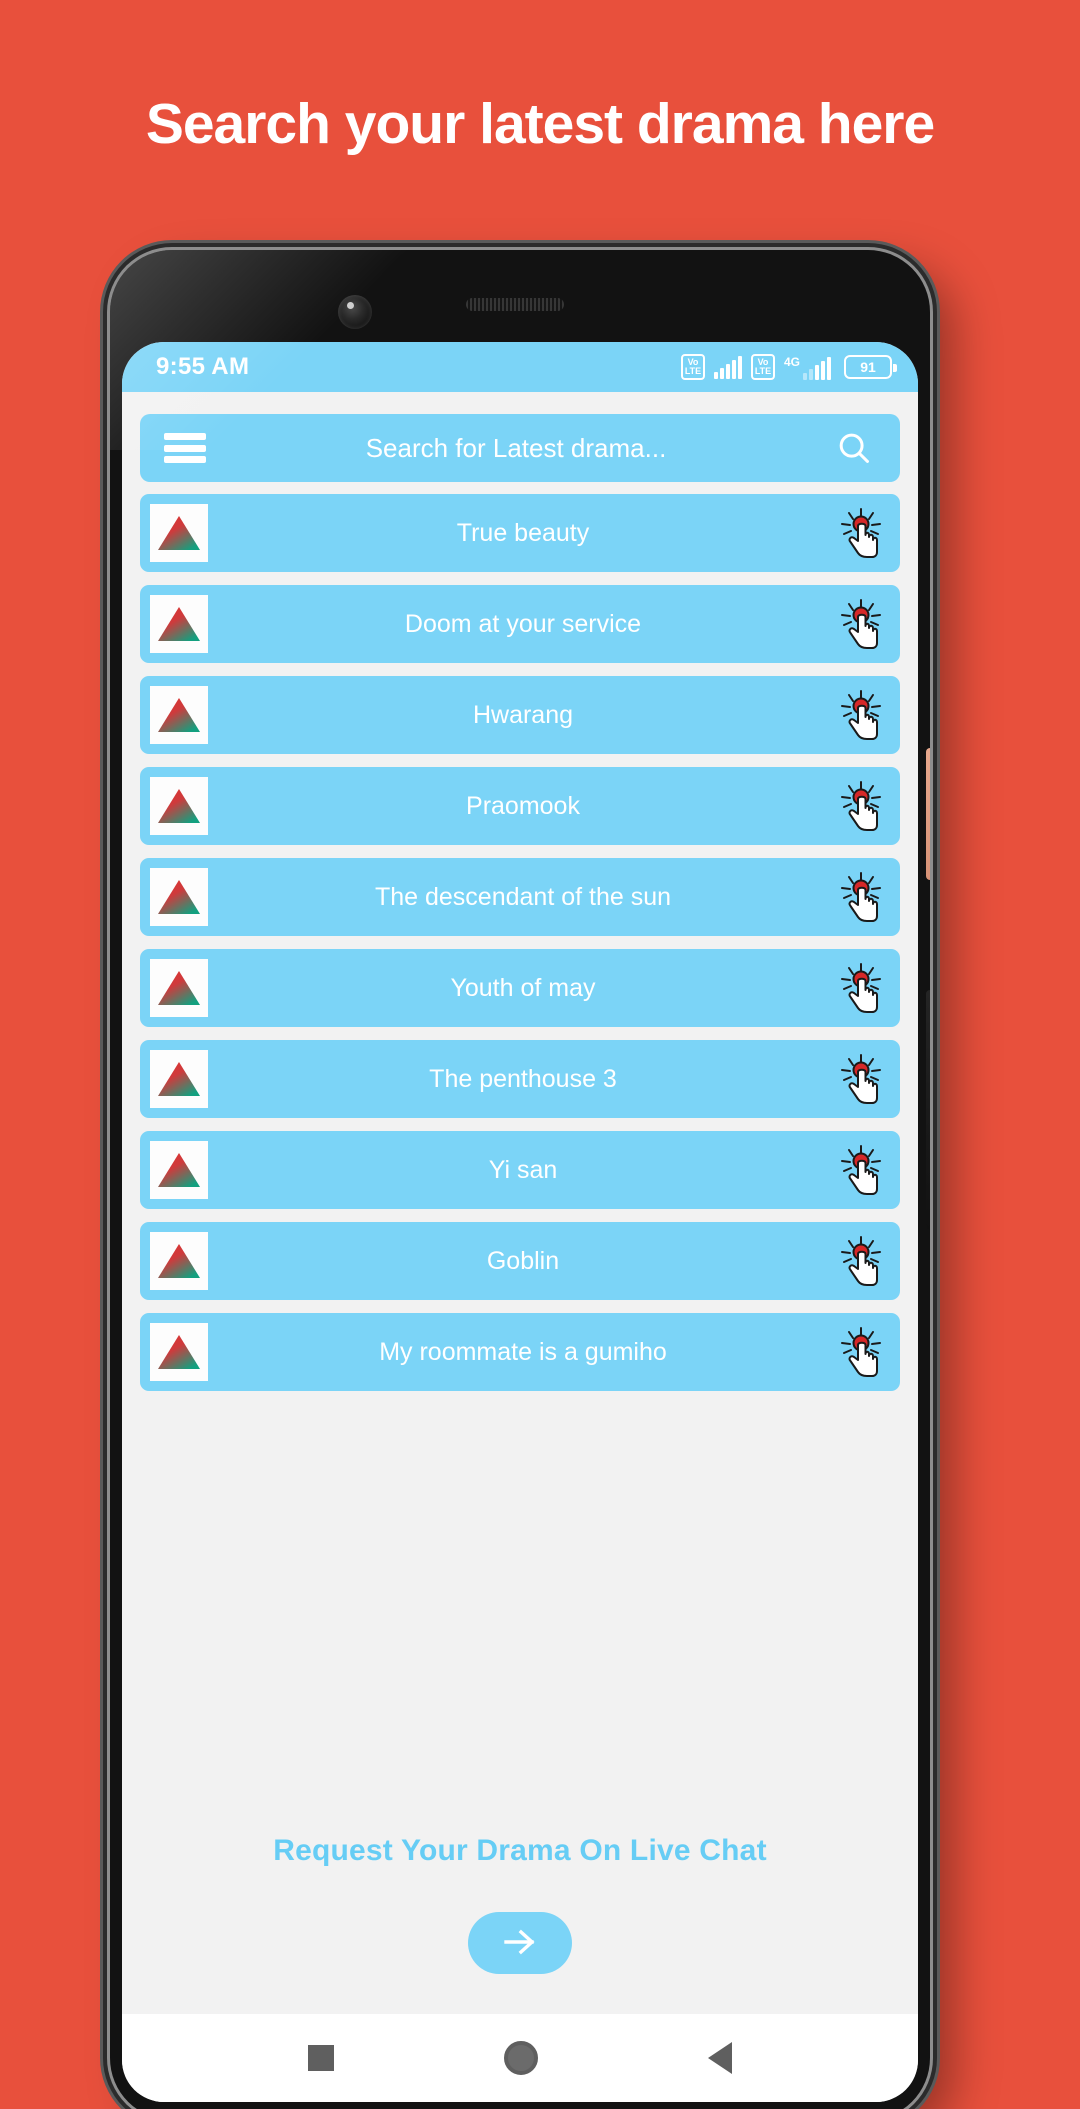  I want to click on volte-icon-2: Vo LTE, so click(762, 367).